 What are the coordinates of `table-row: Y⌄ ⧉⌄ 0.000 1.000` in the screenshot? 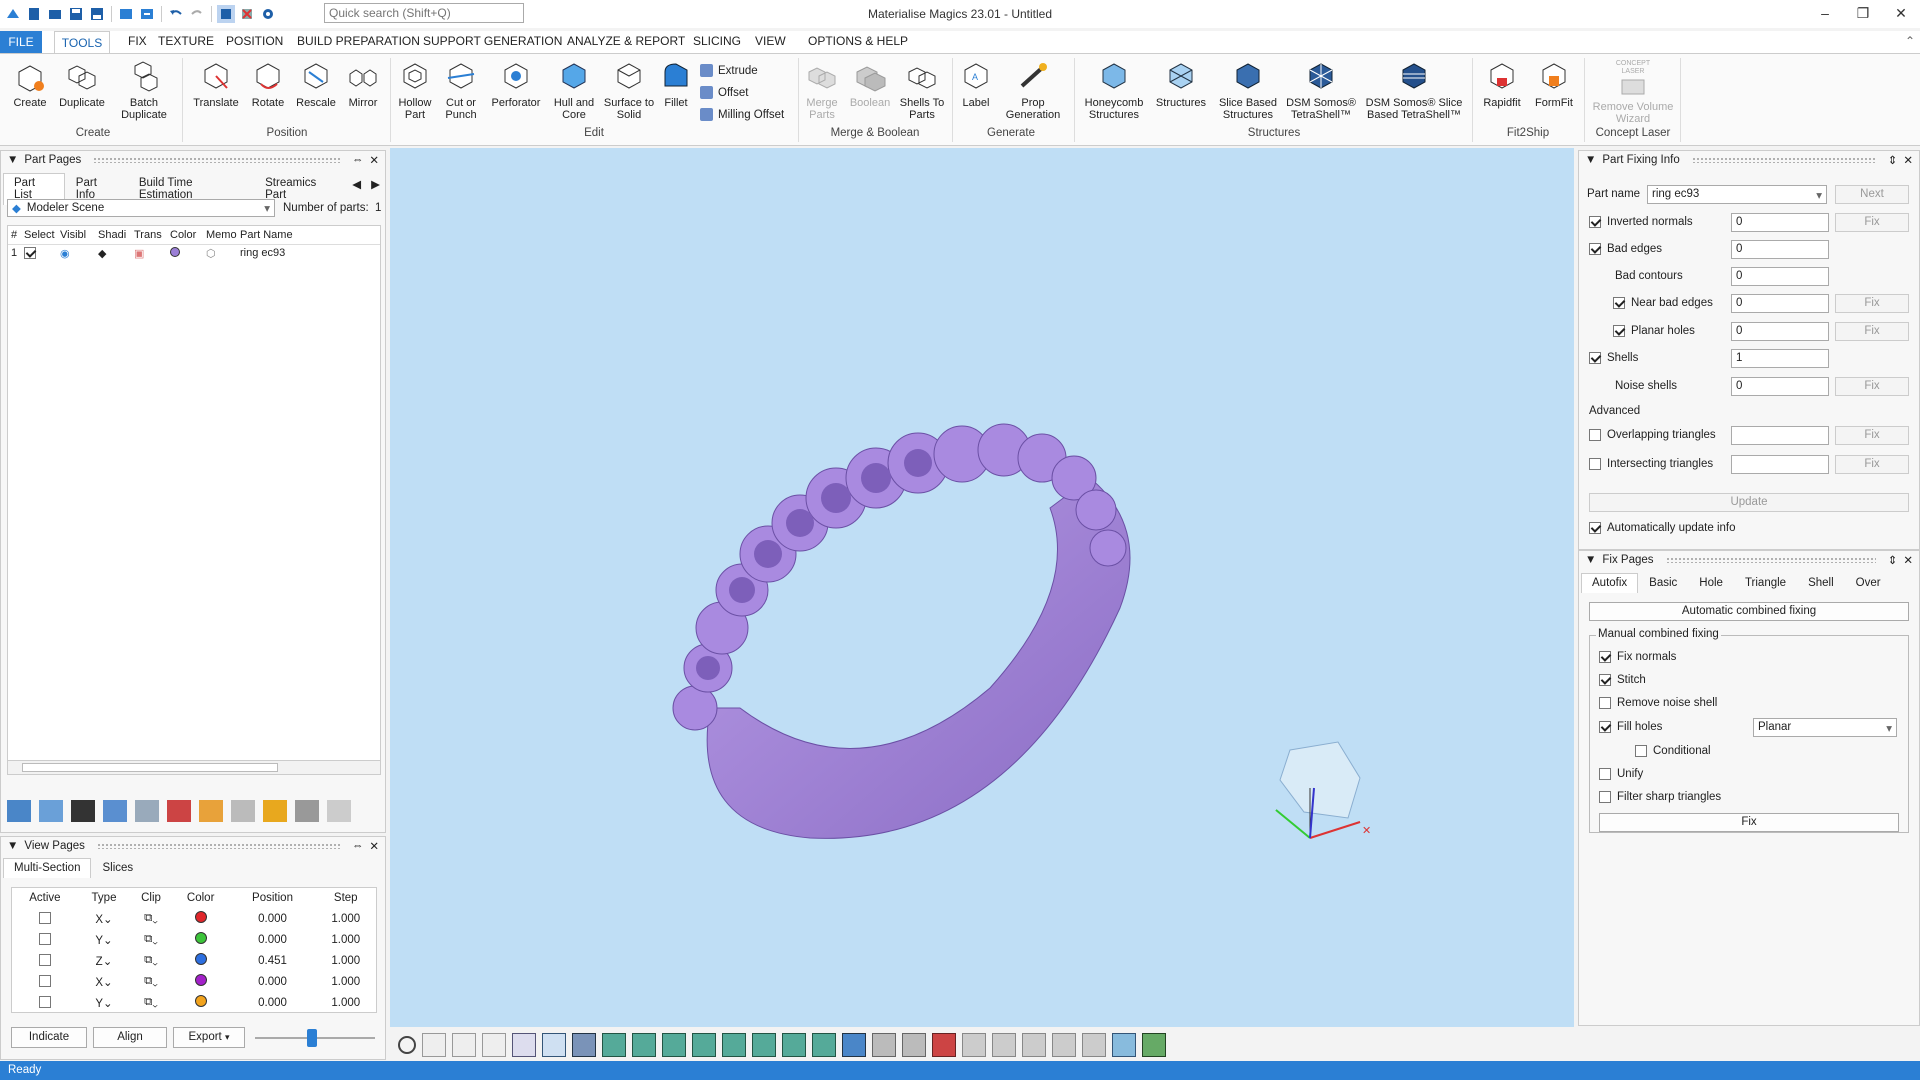 It's located at (194, 939).